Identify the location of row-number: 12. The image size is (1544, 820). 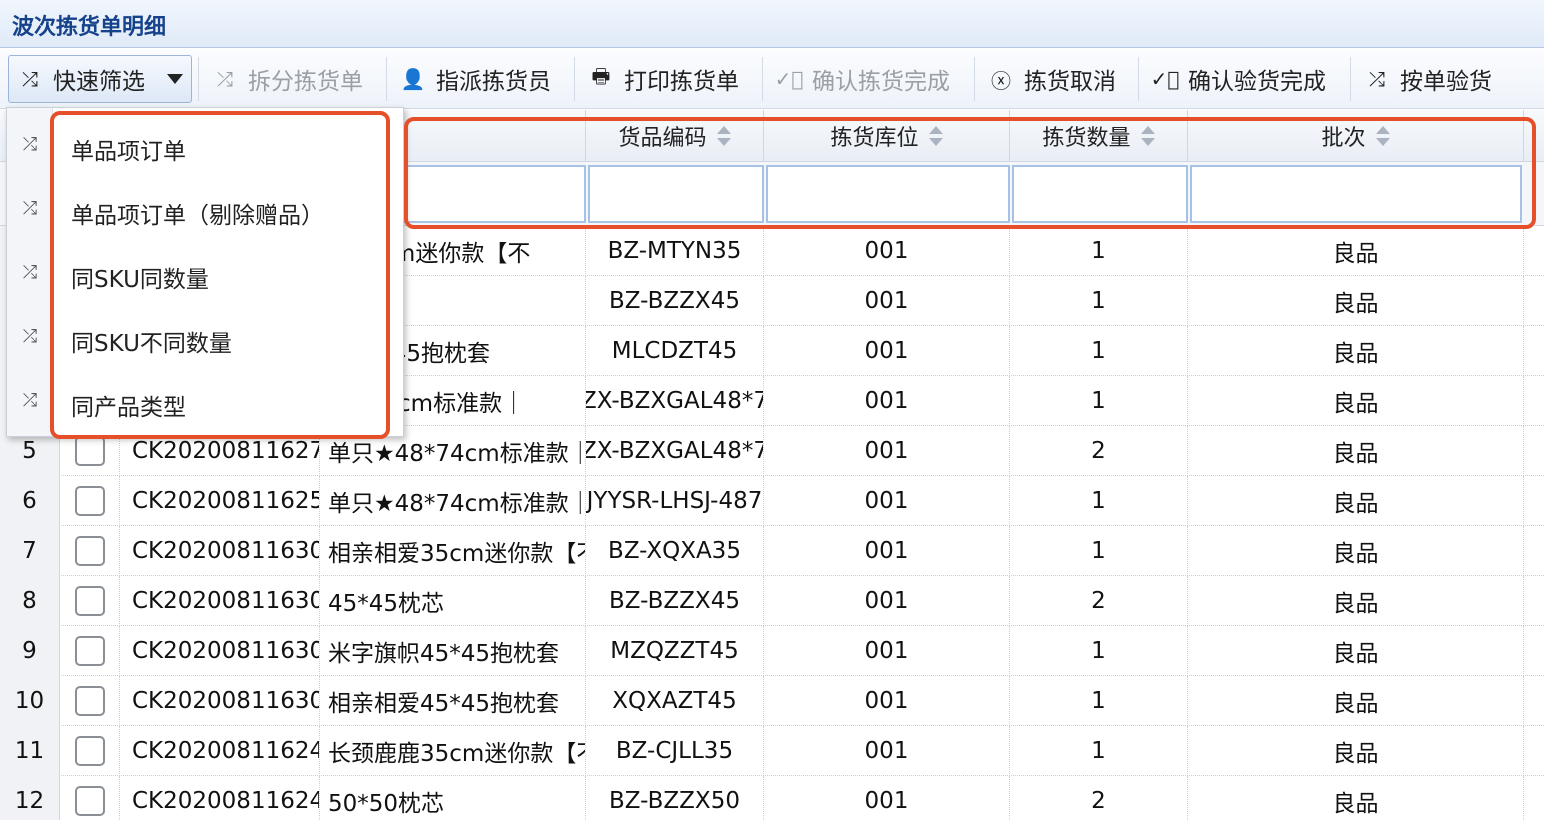
(30, 798).